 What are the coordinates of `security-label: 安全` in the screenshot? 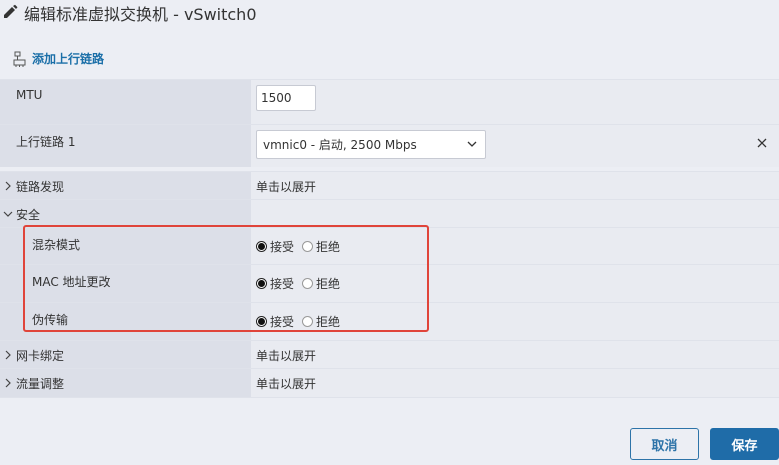 It's located at (28, 215).